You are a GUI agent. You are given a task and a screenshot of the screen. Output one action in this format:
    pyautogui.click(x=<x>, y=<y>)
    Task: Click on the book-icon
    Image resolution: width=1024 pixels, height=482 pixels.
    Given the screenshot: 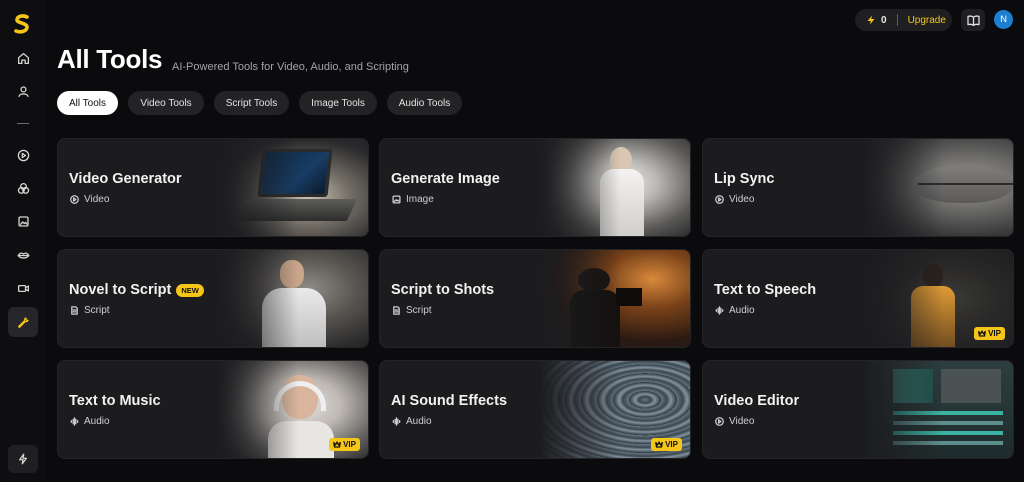 What is the action you would take?
    pyautogui.click(x=973, y=20)
    